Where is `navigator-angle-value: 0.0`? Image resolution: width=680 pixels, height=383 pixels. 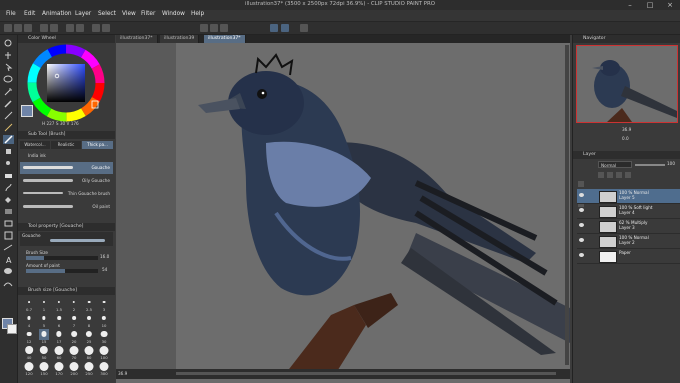
navigator-angle-value: 0.0 is located at coordinates (625, 138).